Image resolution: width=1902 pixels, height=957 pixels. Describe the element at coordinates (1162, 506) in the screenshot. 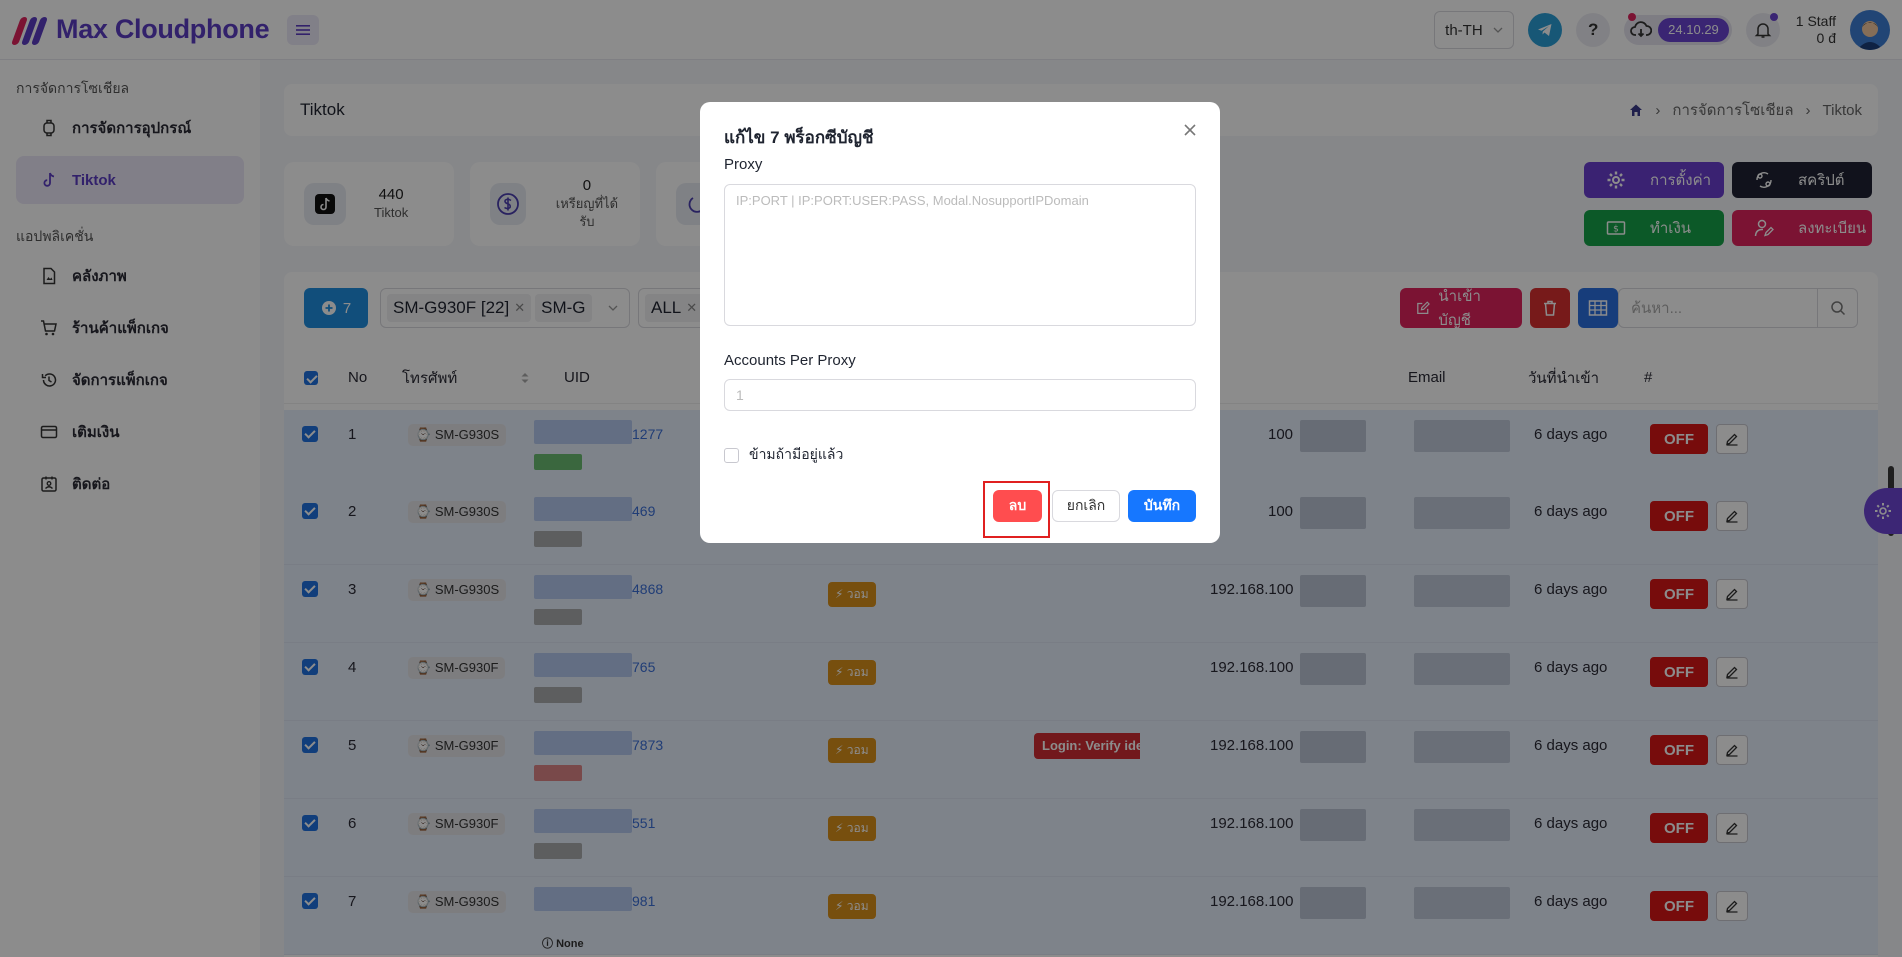

I see `save-button: บันทึก` at that location.